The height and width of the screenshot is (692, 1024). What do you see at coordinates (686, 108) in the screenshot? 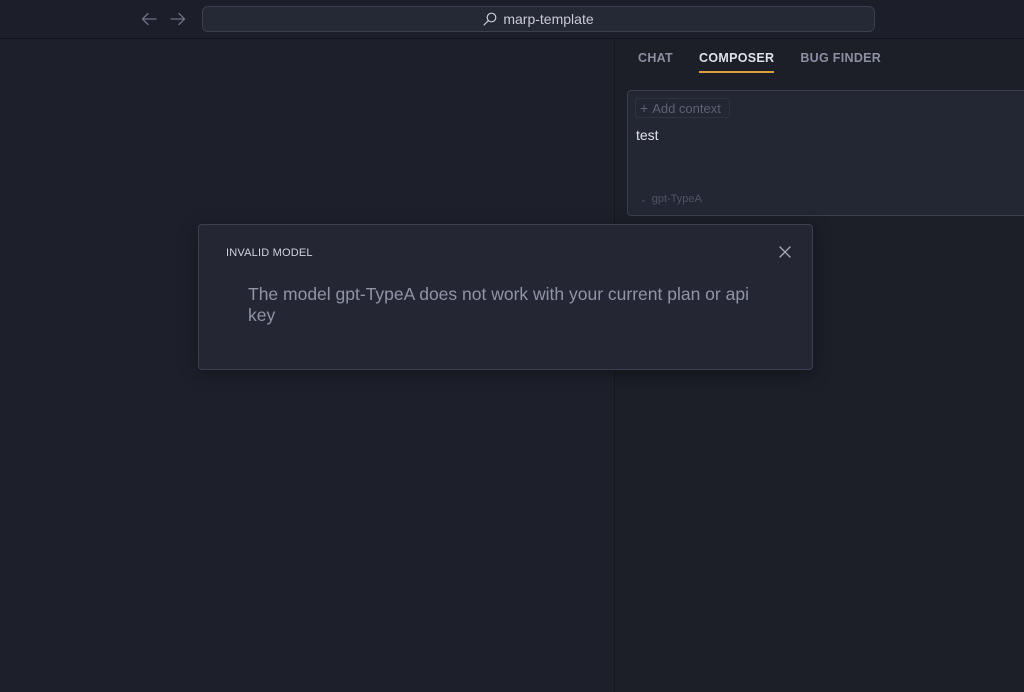
I see `add-context-label: Add context` at bounding box center [686, 108].